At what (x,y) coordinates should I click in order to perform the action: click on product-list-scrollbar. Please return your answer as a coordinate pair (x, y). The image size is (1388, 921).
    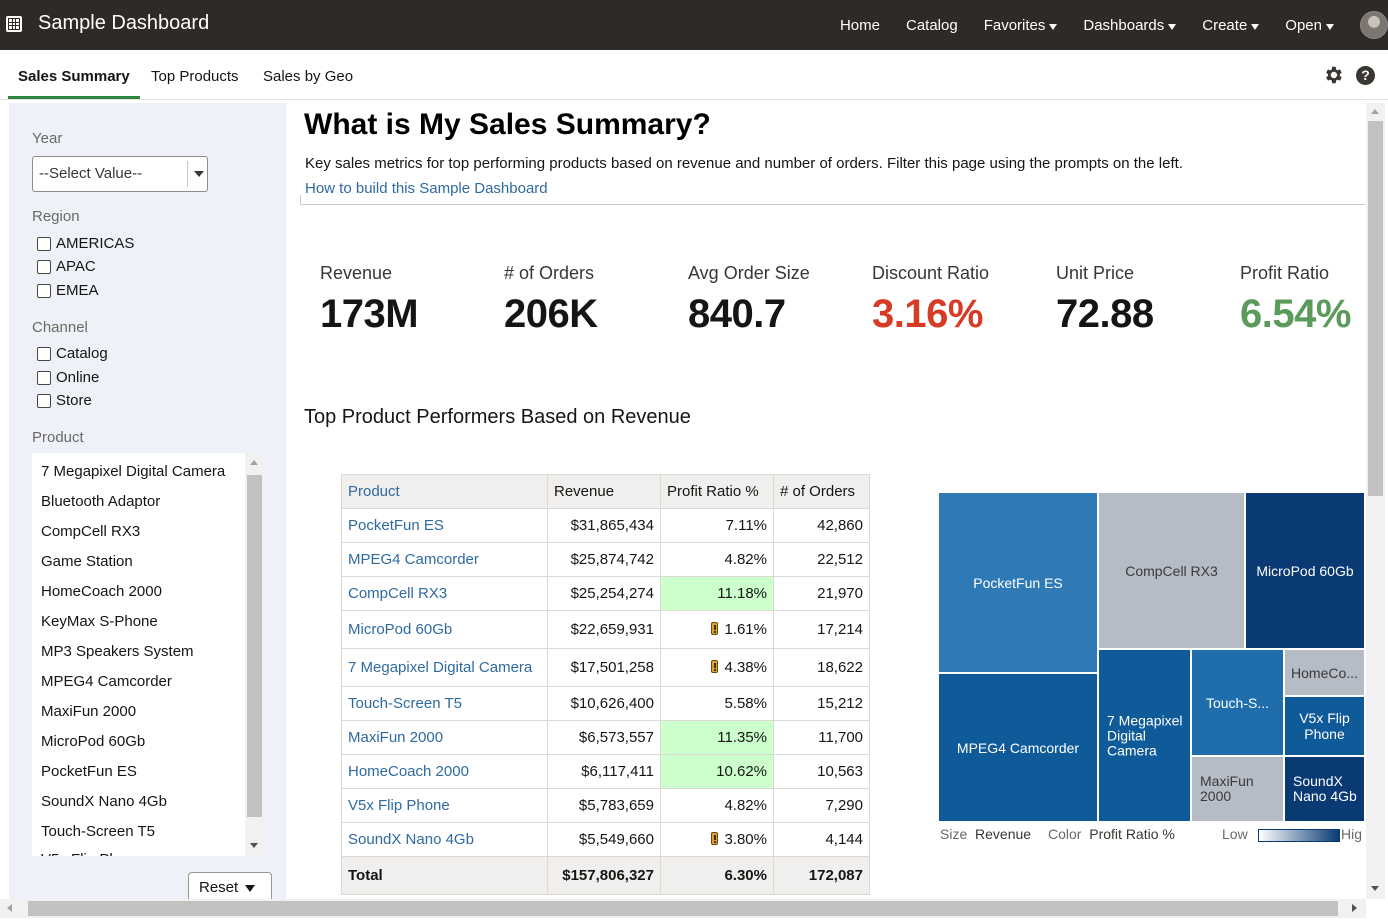
    Looking at the image, I should click on (254, 654).